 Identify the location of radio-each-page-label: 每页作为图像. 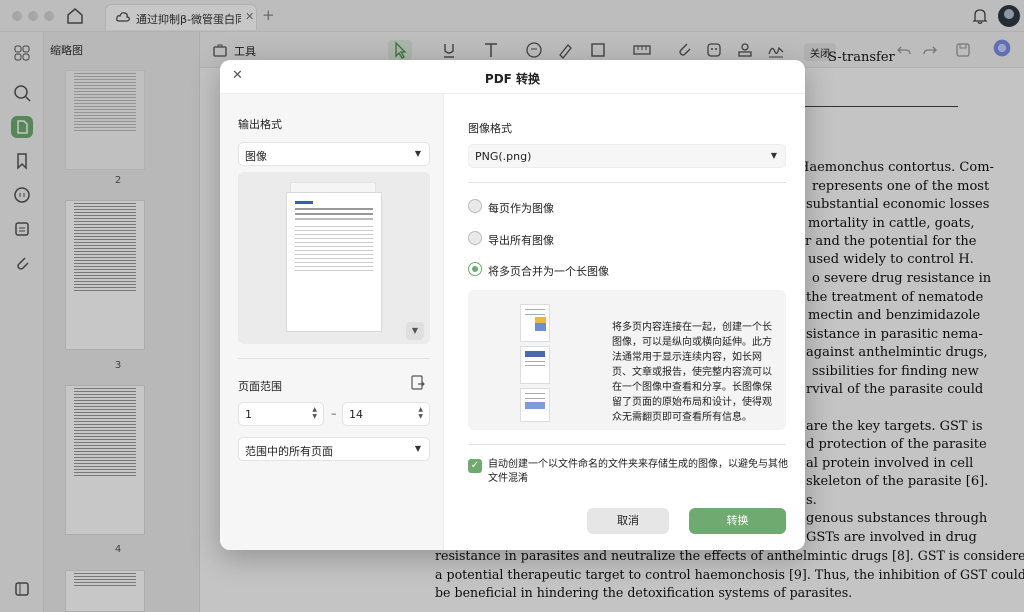
(521, 208).